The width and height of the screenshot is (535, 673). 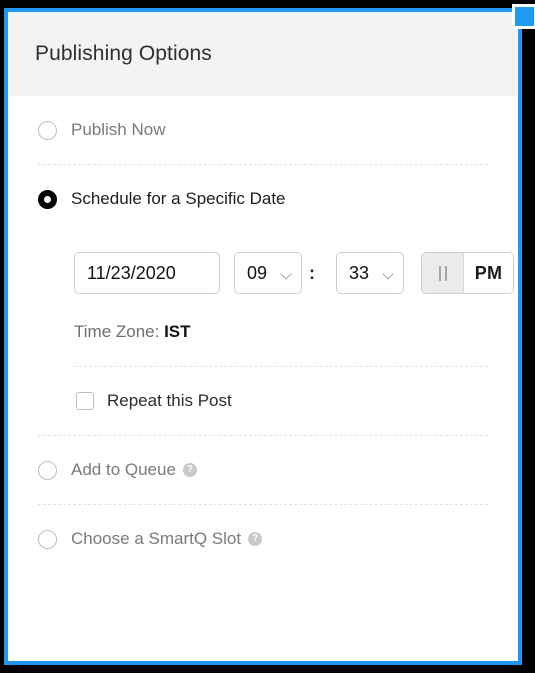 I want to click on meridiem-pm-segment: PM, so click(x=488, y=273).